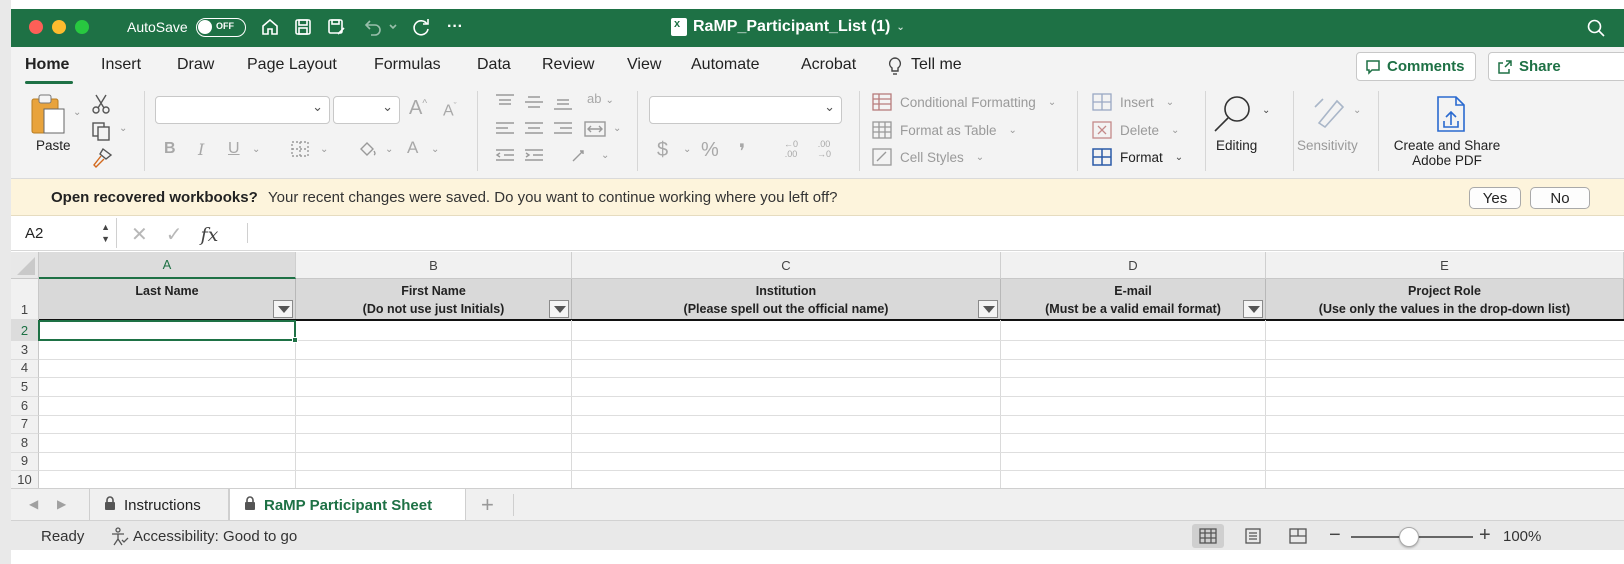 The height and width of the screenshot is (564, 1624). I want to click on autosave-toggle: OFF, so click(221, 27).